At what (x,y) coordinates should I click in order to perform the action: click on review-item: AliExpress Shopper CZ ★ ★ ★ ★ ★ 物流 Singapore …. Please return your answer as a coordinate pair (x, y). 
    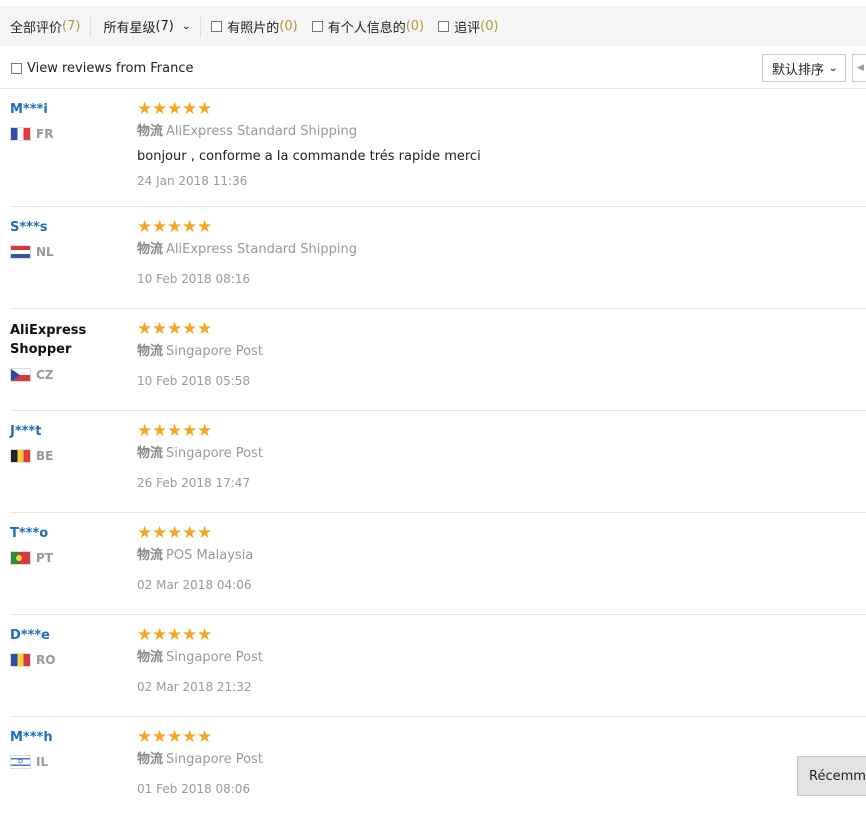
    Looking at the image, I should click on (438, 360).